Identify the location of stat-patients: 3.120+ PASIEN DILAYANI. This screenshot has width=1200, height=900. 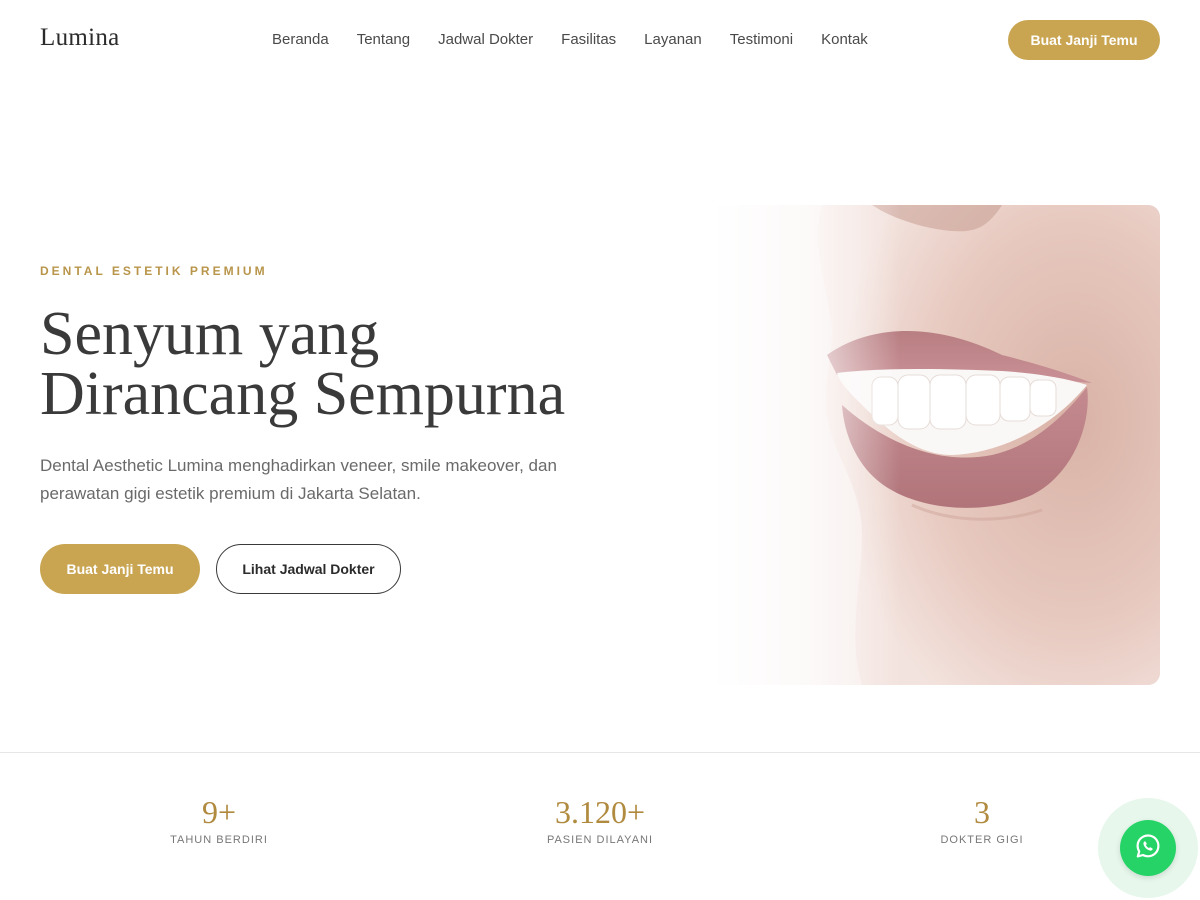
(600, 819).